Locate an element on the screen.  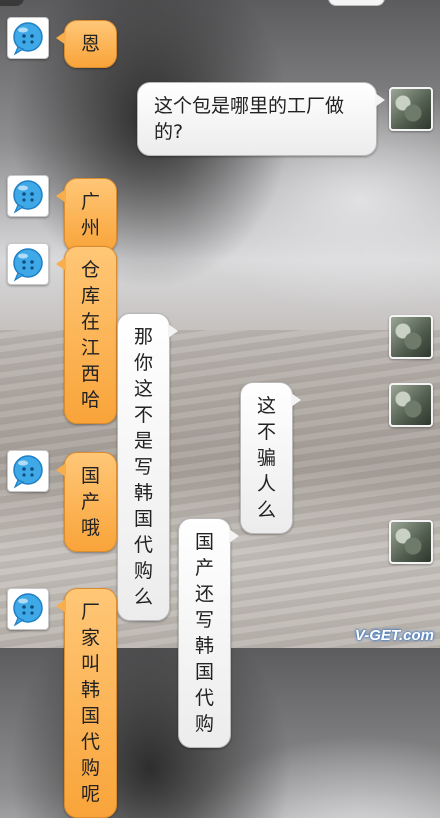
cropped-avatar-top is located at coordinates (12, 3).